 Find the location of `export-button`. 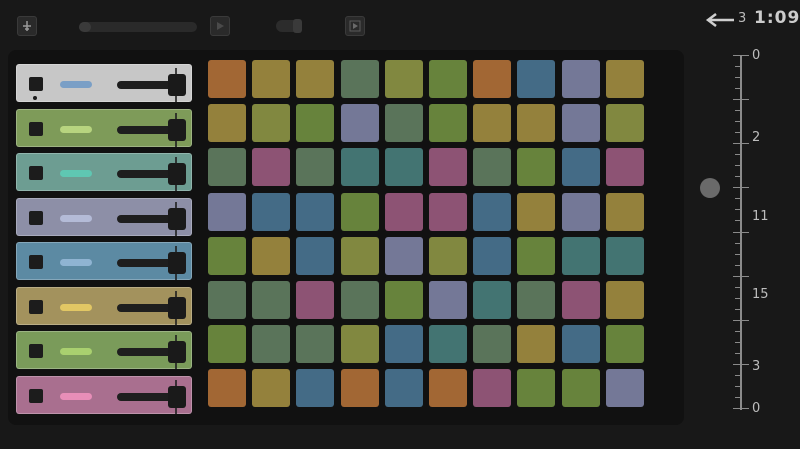

export-button is located at coordinates (355, 26).